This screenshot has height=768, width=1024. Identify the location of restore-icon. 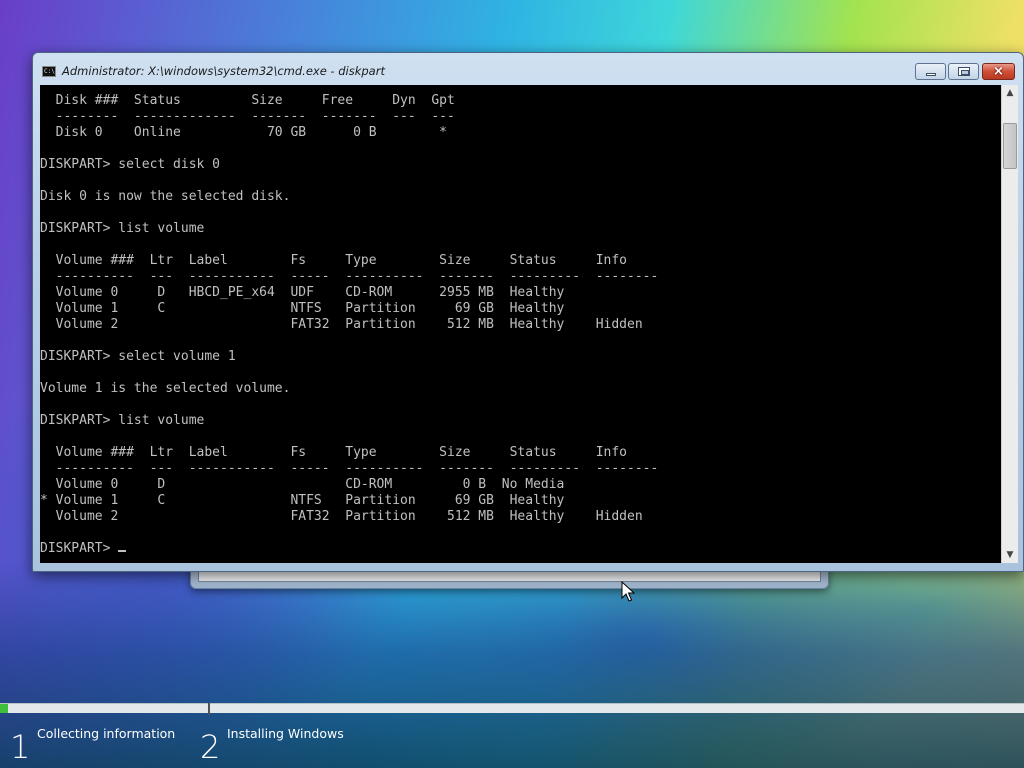
(964, 71).